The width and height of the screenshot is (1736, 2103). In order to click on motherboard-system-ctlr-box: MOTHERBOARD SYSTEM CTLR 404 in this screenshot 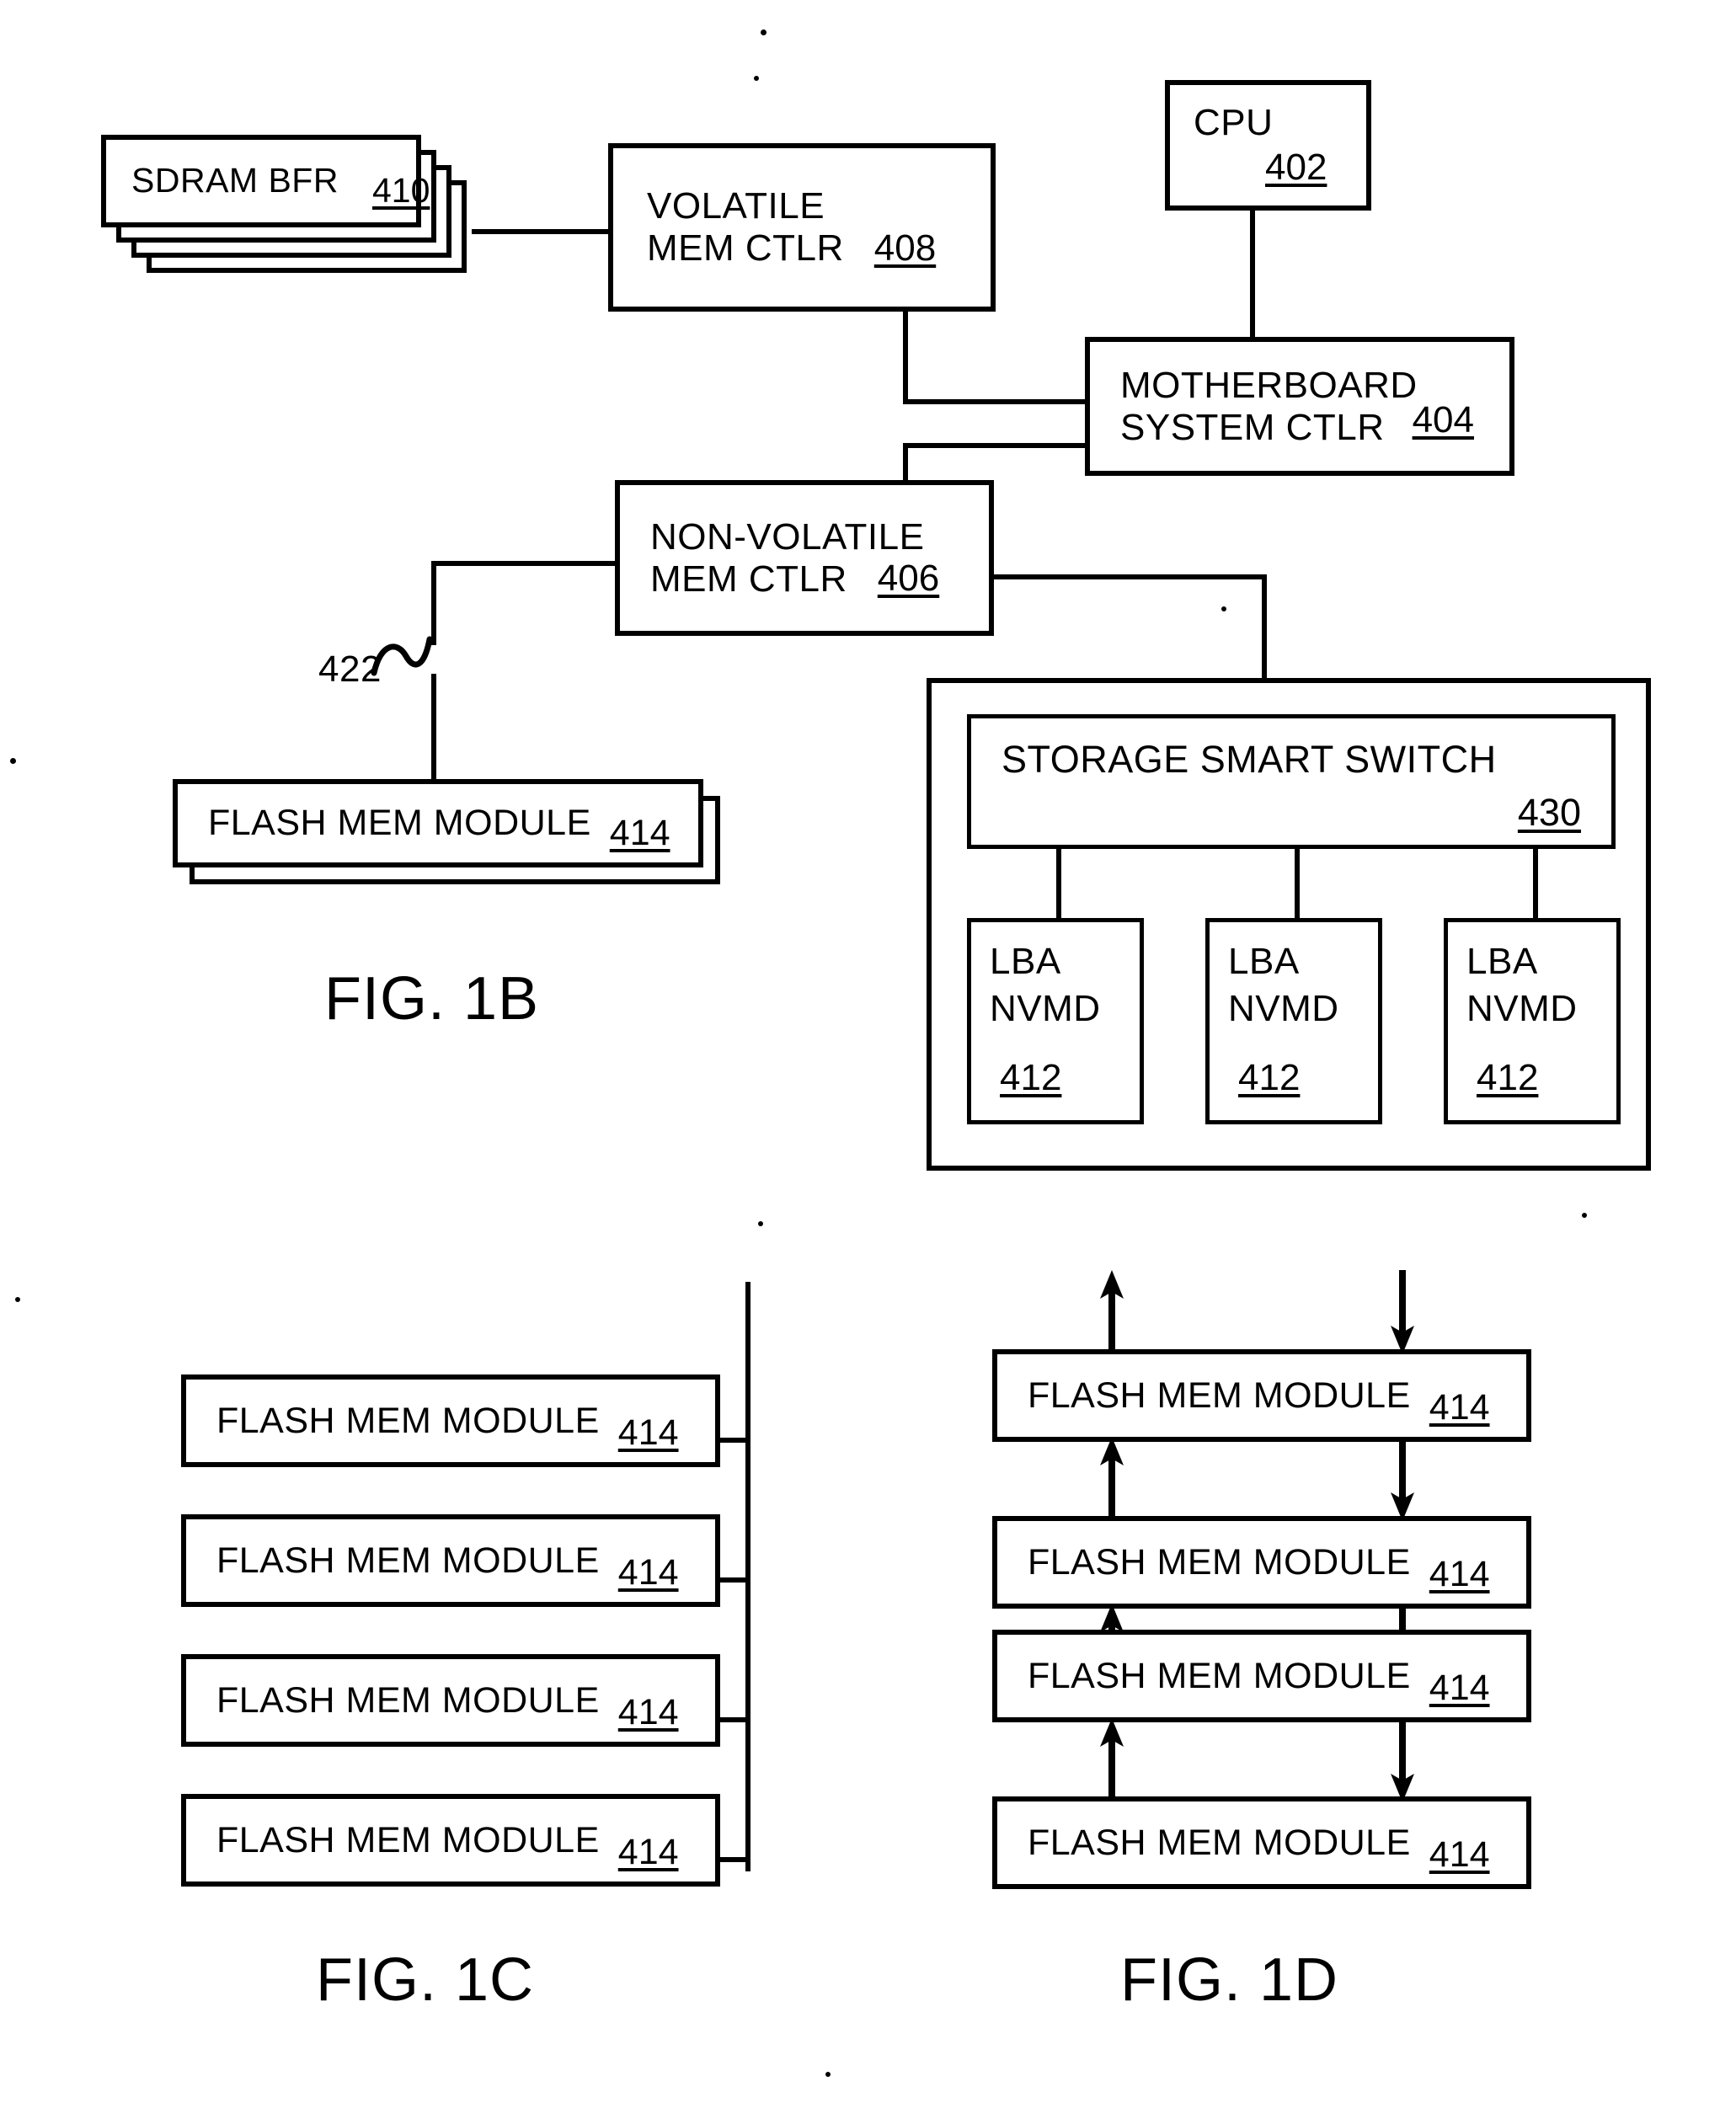, I will do `click(1299, 406)`.